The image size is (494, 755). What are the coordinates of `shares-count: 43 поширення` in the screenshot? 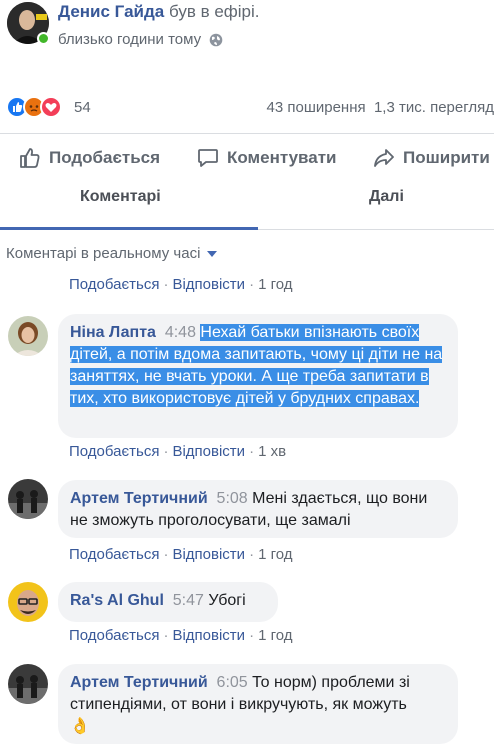 It's located at (316, 107).